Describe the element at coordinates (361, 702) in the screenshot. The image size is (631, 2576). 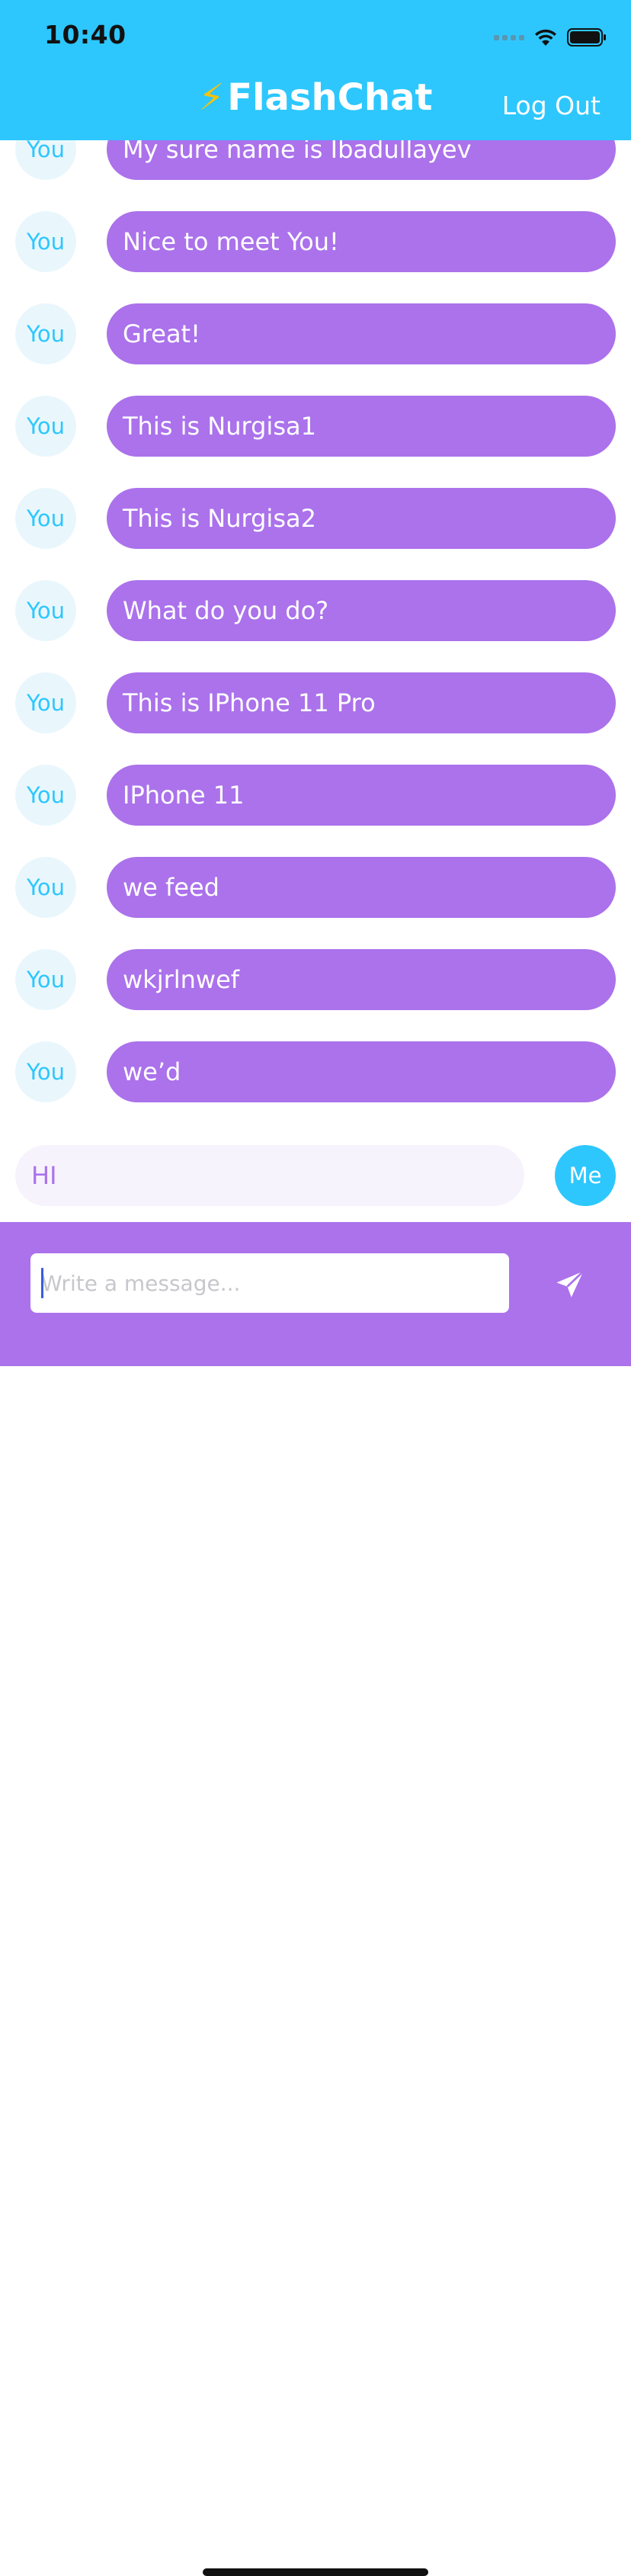
I see `message-bubble: This is IPhone 11 Pro` at that location.